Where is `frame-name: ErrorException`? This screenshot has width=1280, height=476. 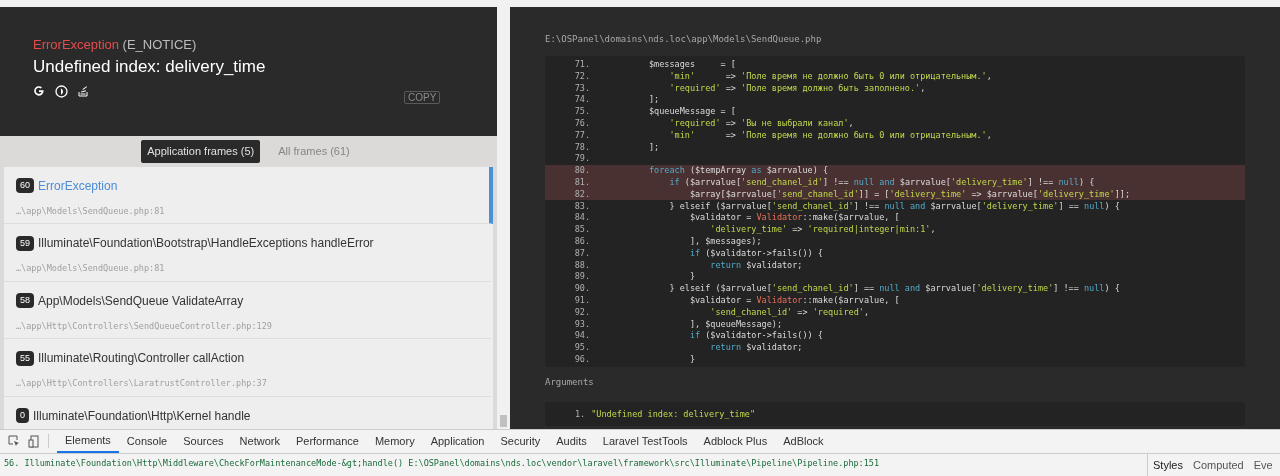 frame-name: ErrorException is located at coordinates (78, 186).